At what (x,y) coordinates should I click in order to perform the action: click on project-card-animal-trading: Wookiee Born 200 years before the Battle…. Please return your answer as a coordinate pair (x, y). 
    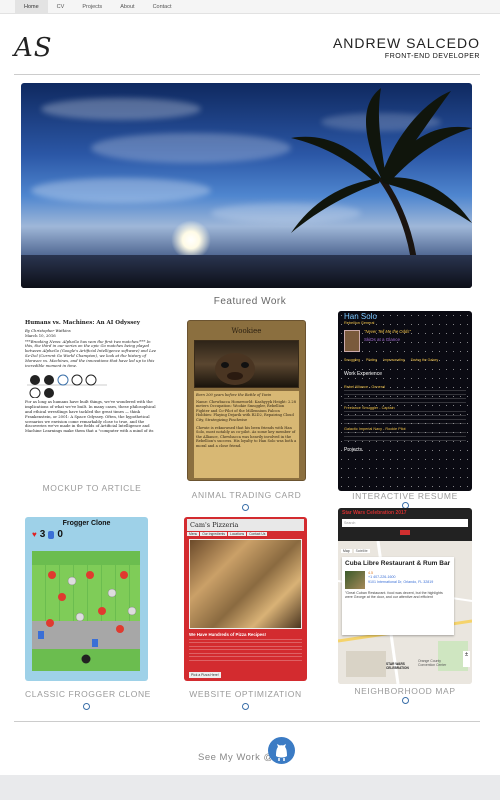
    Looking at the image, I should click on (254, 415).